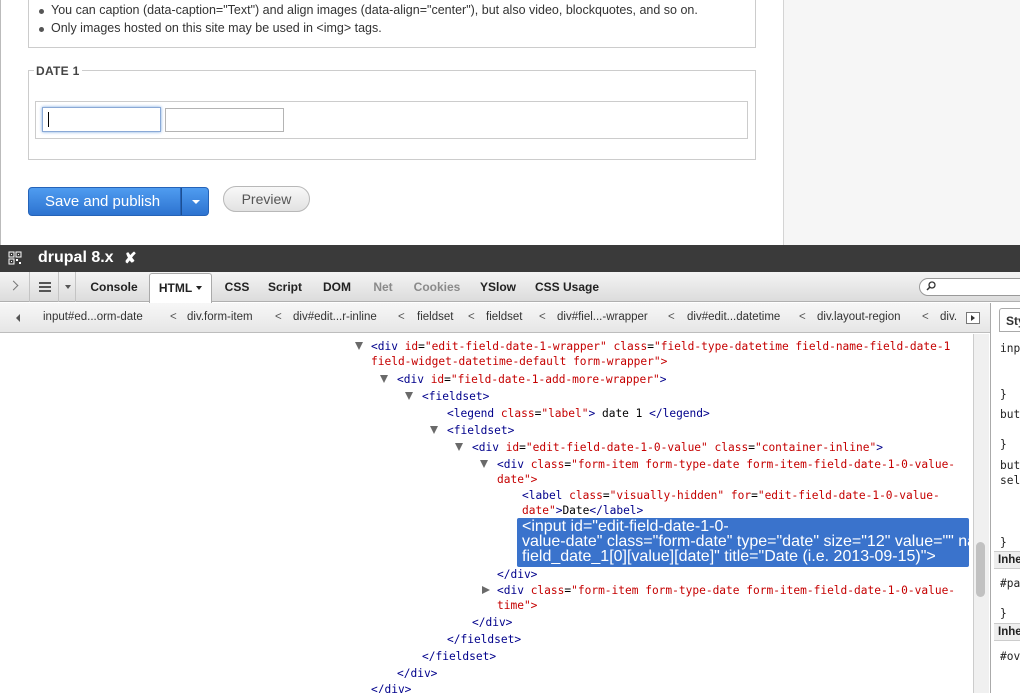 Image resolution: width=1020 pixels, height=693 pixels. What do you see at coordinates (498, 287) in the screenshot?
I see `tab-yslow: YSlow` at bounding box center [498, 287].